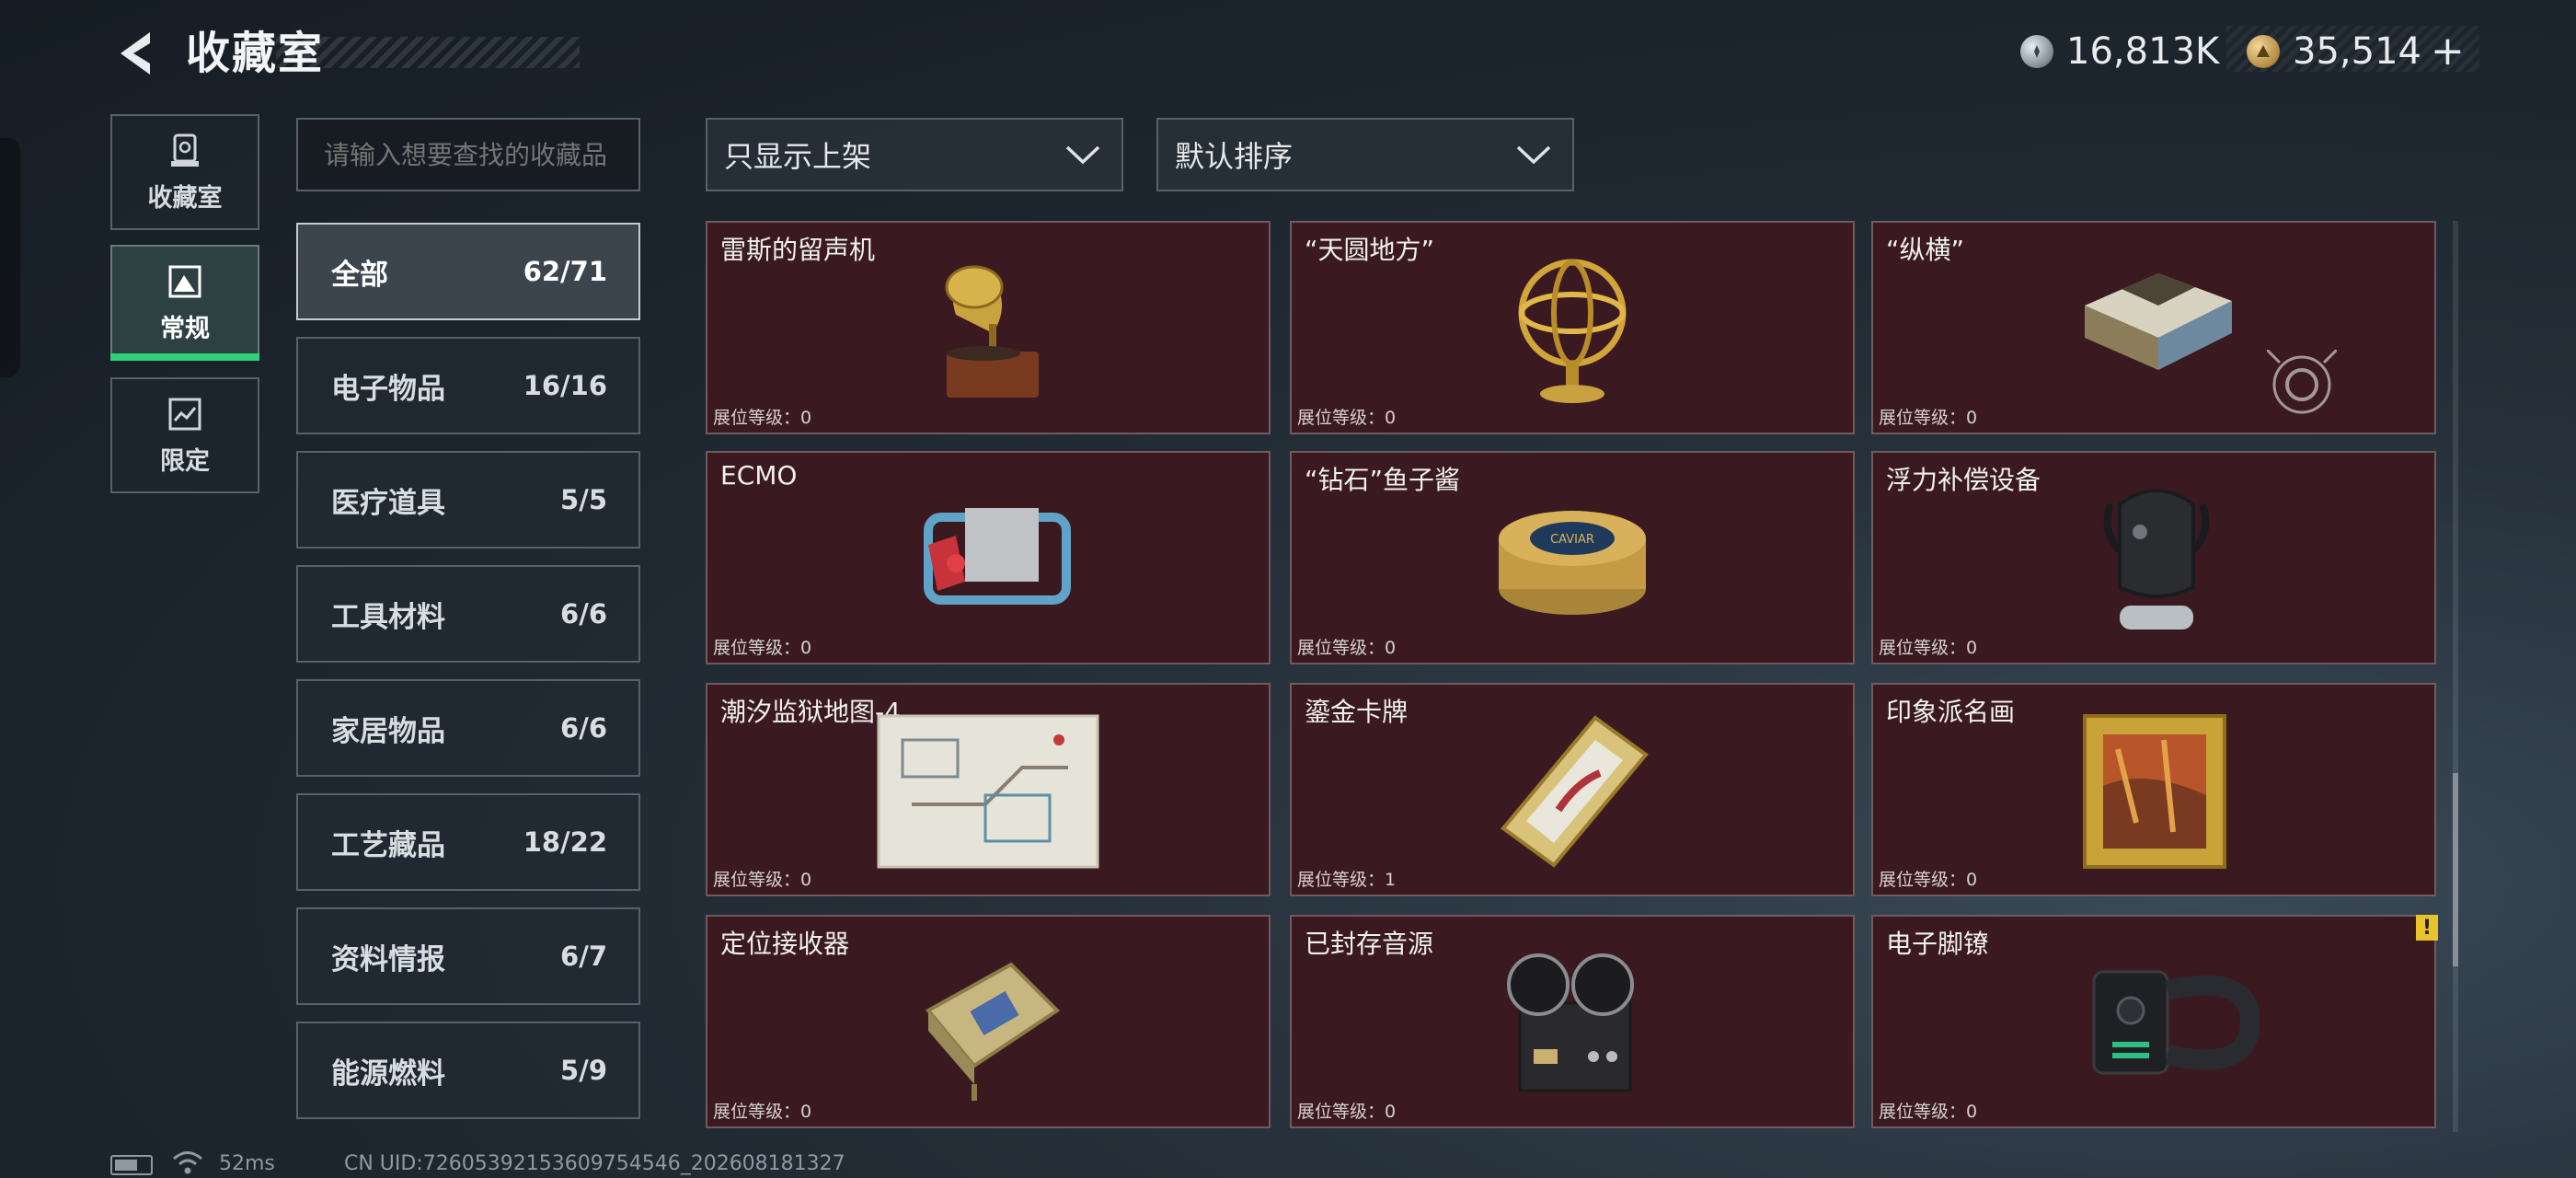 This screenshot has width=2576, height=1178. Describe the element at coordinates (2455, 869) in the screenshot. I see `scrollbar-thumb` at that location.